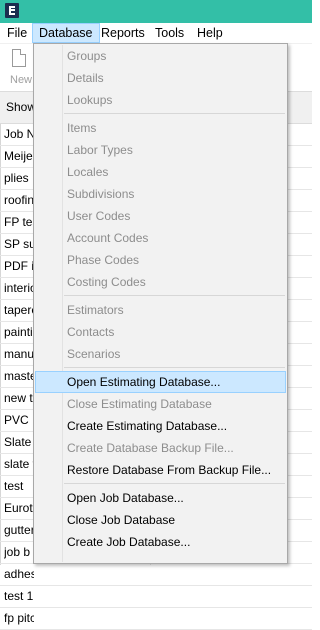 This screenshot has width=320, height=630. What do you see at coordinates (14, 486) in the screenshot?
I see `job-name-cell: test` at bounding box center [14, 486].